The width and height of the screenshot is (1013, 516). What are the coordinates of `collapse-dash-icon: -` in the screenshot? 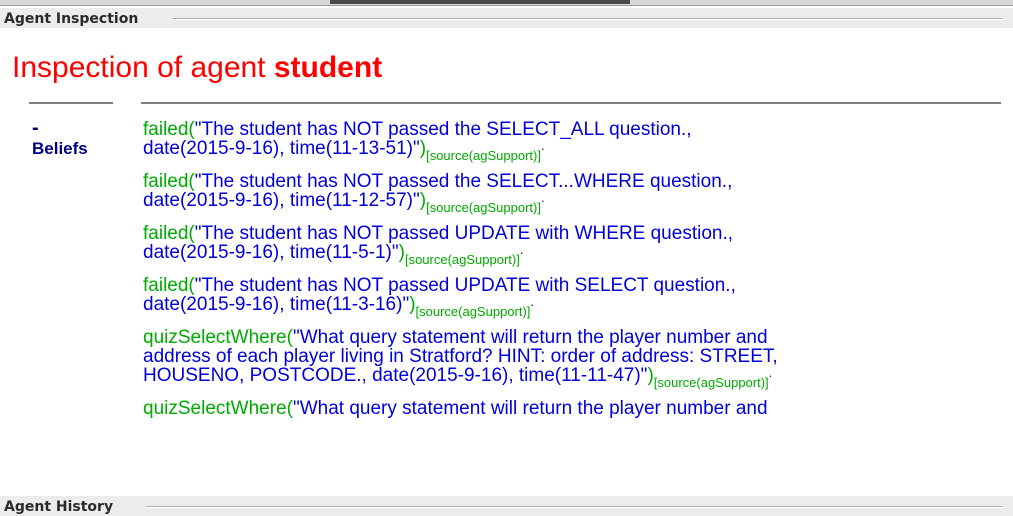 It's located at (60, 128).